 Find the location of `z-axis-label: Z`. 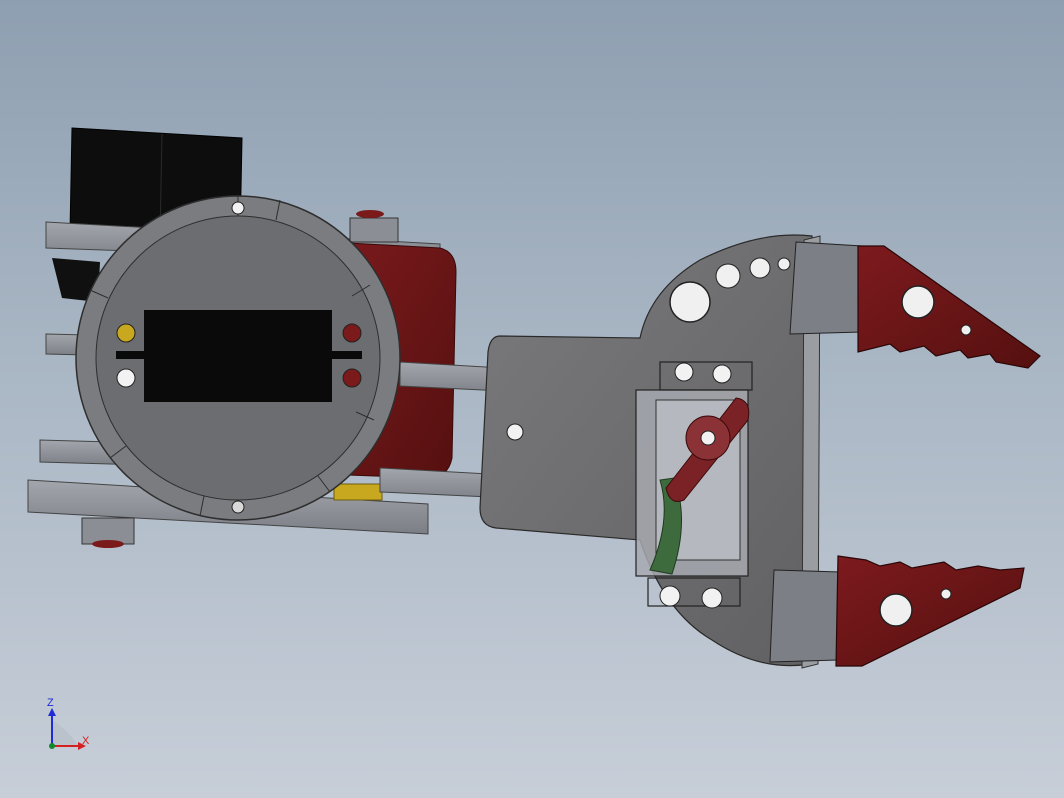

z-axis-label: Z is located at coordinates (50, 703).